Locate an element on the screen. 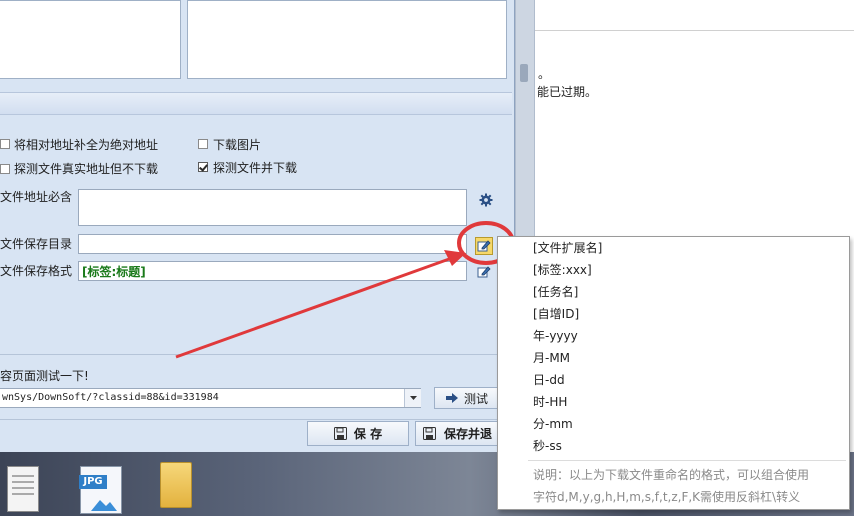 Image resolution: width=854 pixels, height=516 pixels. download-images-label: 下载图片 is located at coordinates (237, 145).